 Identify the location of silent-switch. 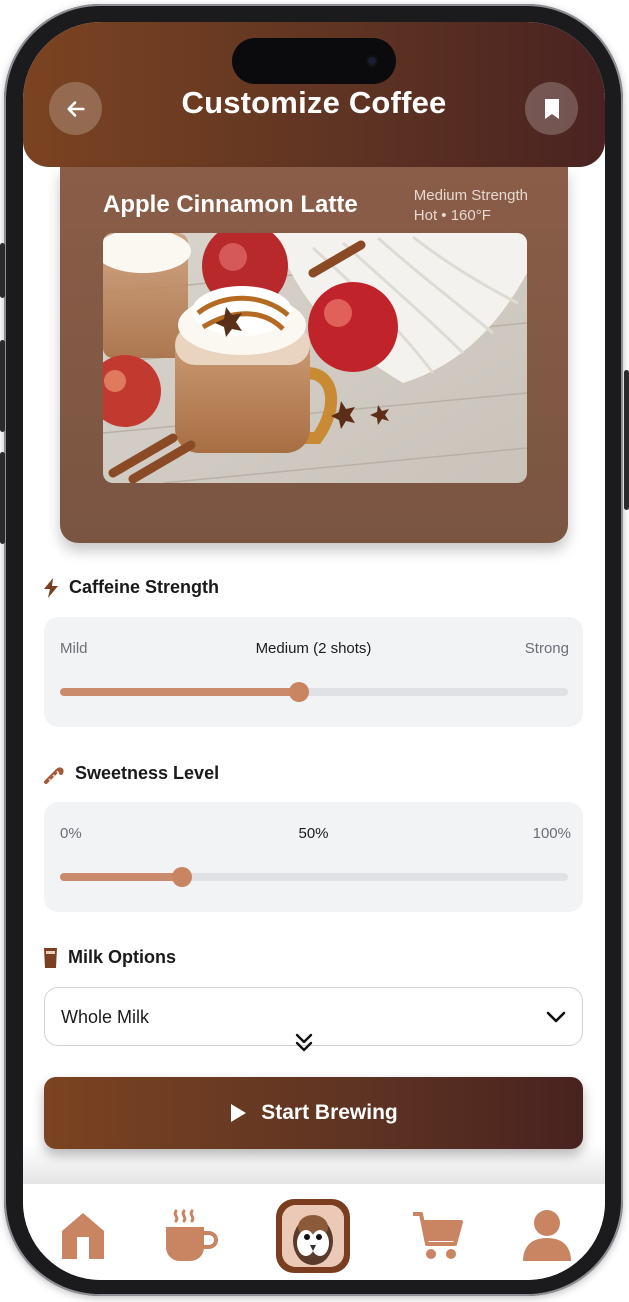
(2, 270).